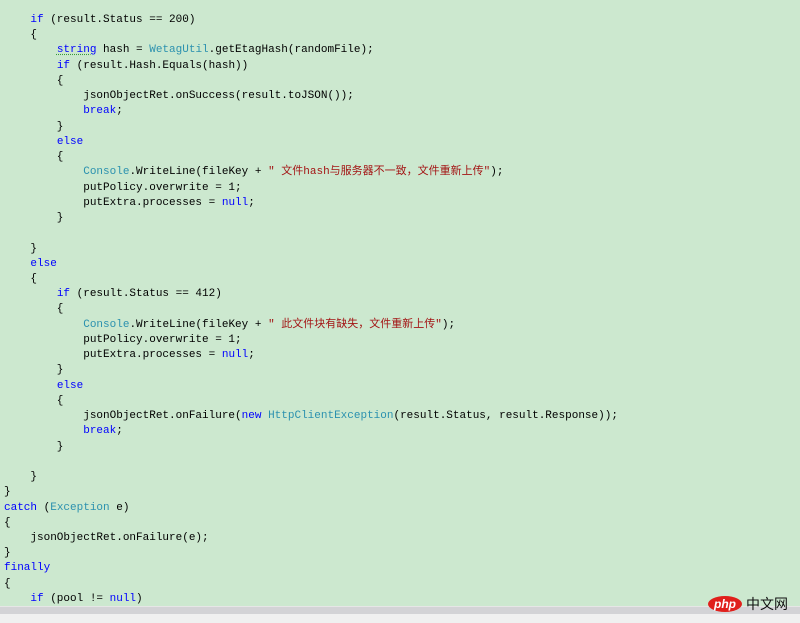 This screenshot has width=800, height=623. Describe the element at coordinates (80, 507) in the screenshot. I see `type-token: Exception` at that location.